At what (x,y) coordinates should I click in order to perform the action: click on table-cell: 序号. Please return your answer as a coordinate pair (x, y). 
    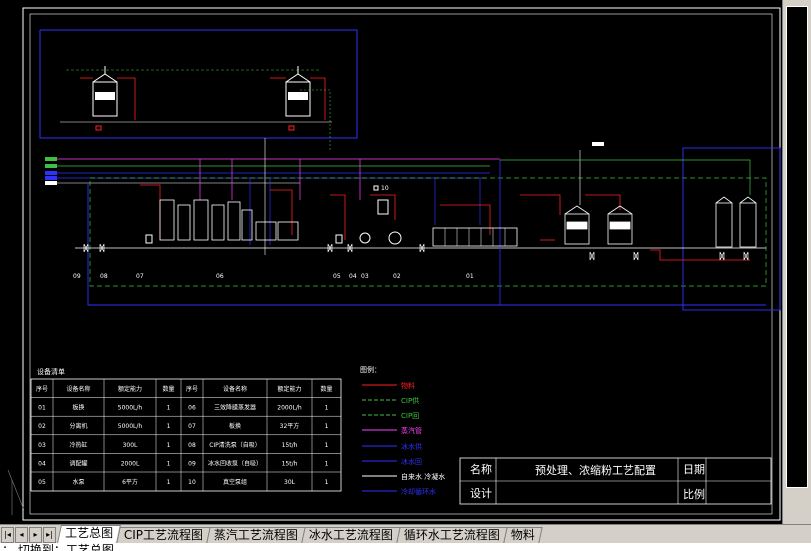
    Looking at the image, I should click on (192, 389).